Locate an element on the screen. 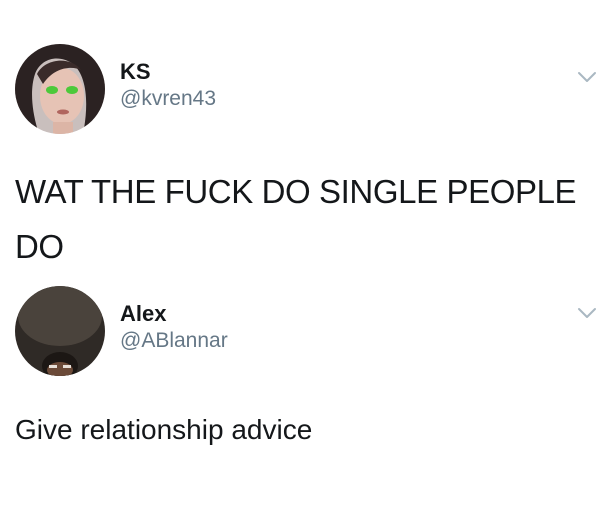  display-name: Alex is located at coordinates (143, 314).